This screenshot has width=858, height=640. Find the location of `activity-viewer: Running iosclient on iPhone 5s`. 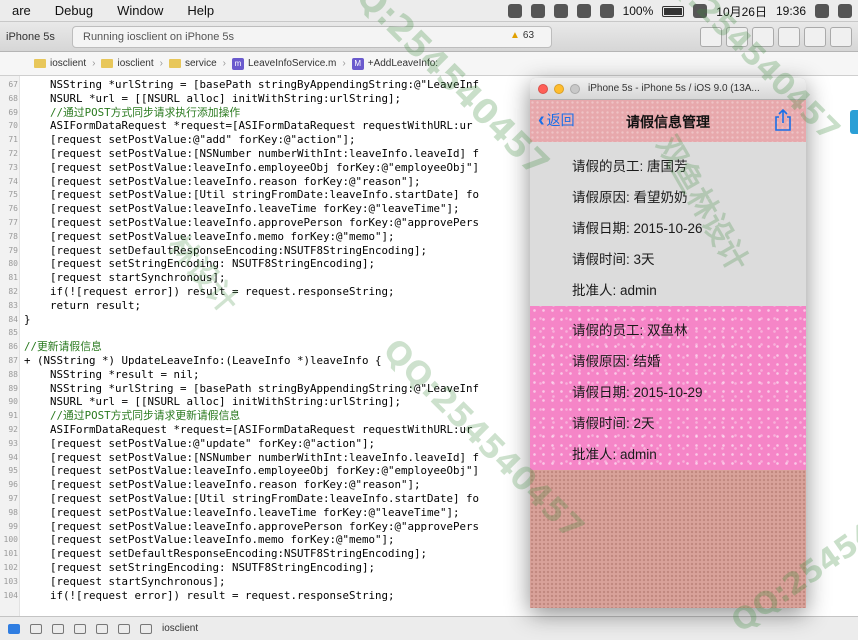

activity-viewer: Running iosclient on iPhone 5s is located at coordinates (312, 37).